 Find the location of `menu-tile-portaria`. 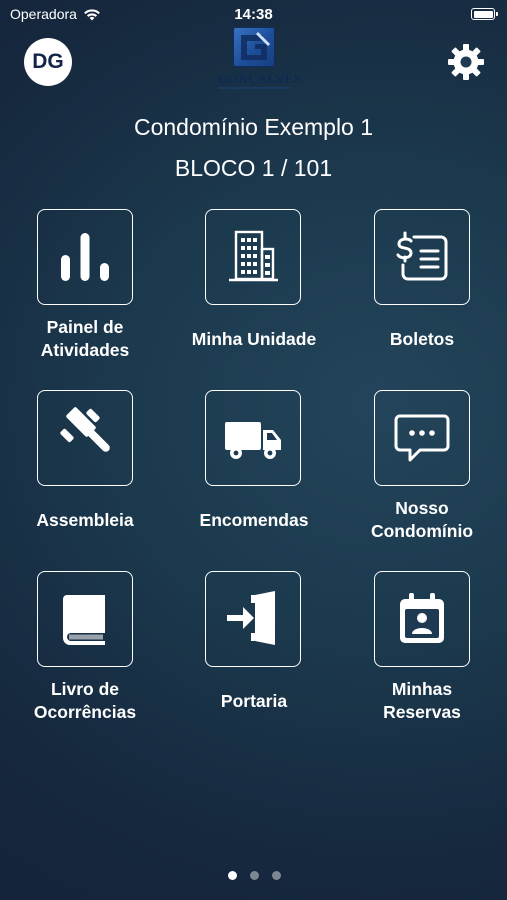

menu-tile-portaria is located at coordinates (253, 619).